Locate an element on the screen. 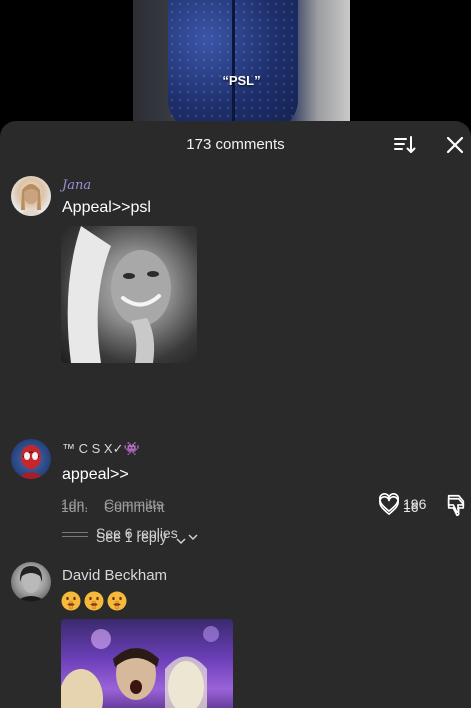  comment-time: 1dn. is located at coordinates (75, 507).